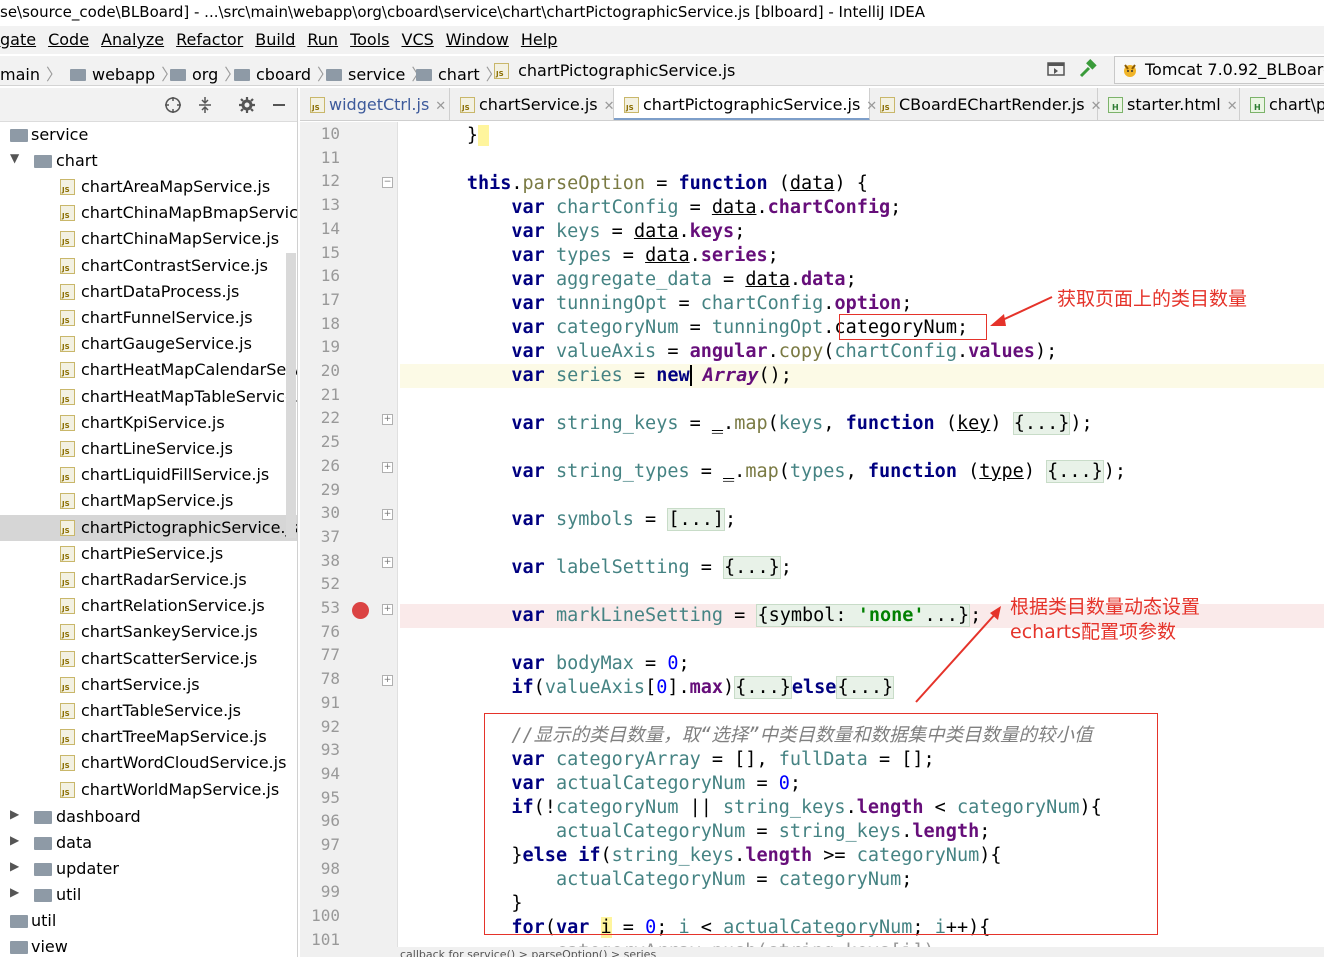 The height and width of the screenshot is (957, 1324). I want to click on tree-label: chartTableService.js, so click(161, 710).